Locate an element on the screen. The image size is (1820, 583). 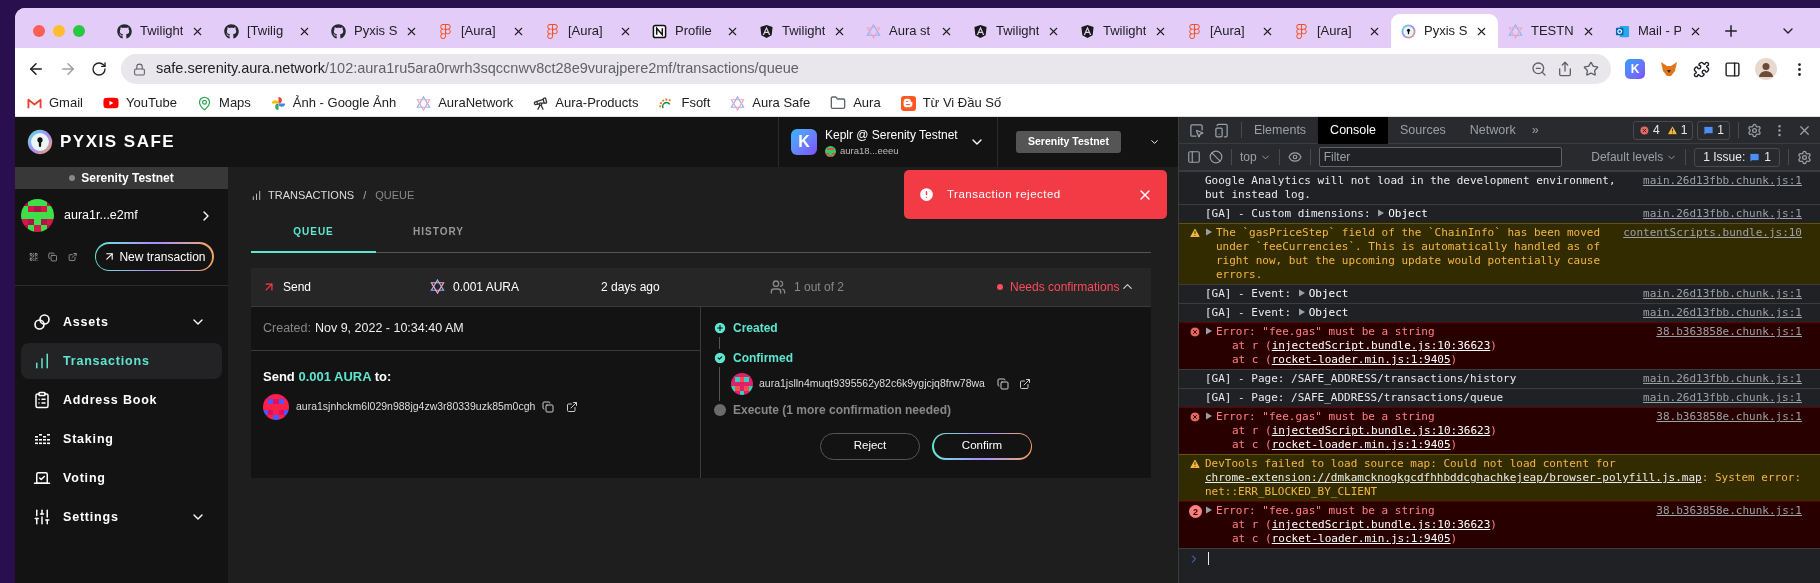
devtools-tab: Console is located at coordinates (1353, 130).